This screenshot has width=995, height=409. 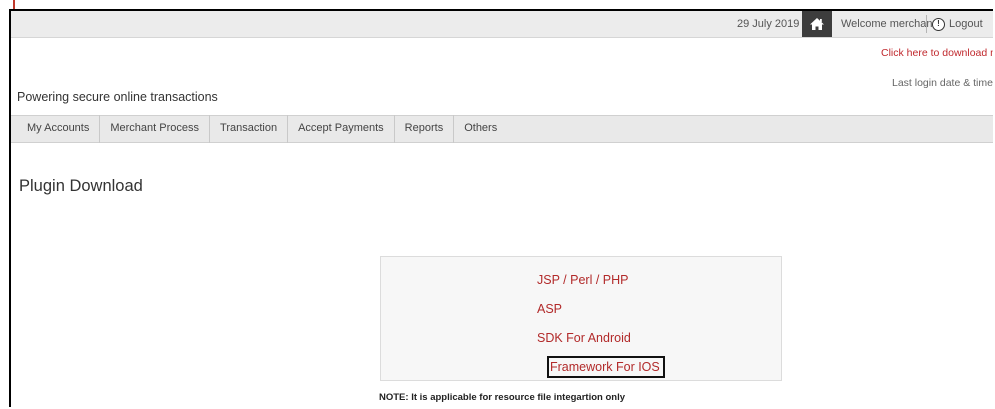 I want to click on plugin-link-jsp-perl-php: JSP / Perl / PHP, so click(x=582, y=280).